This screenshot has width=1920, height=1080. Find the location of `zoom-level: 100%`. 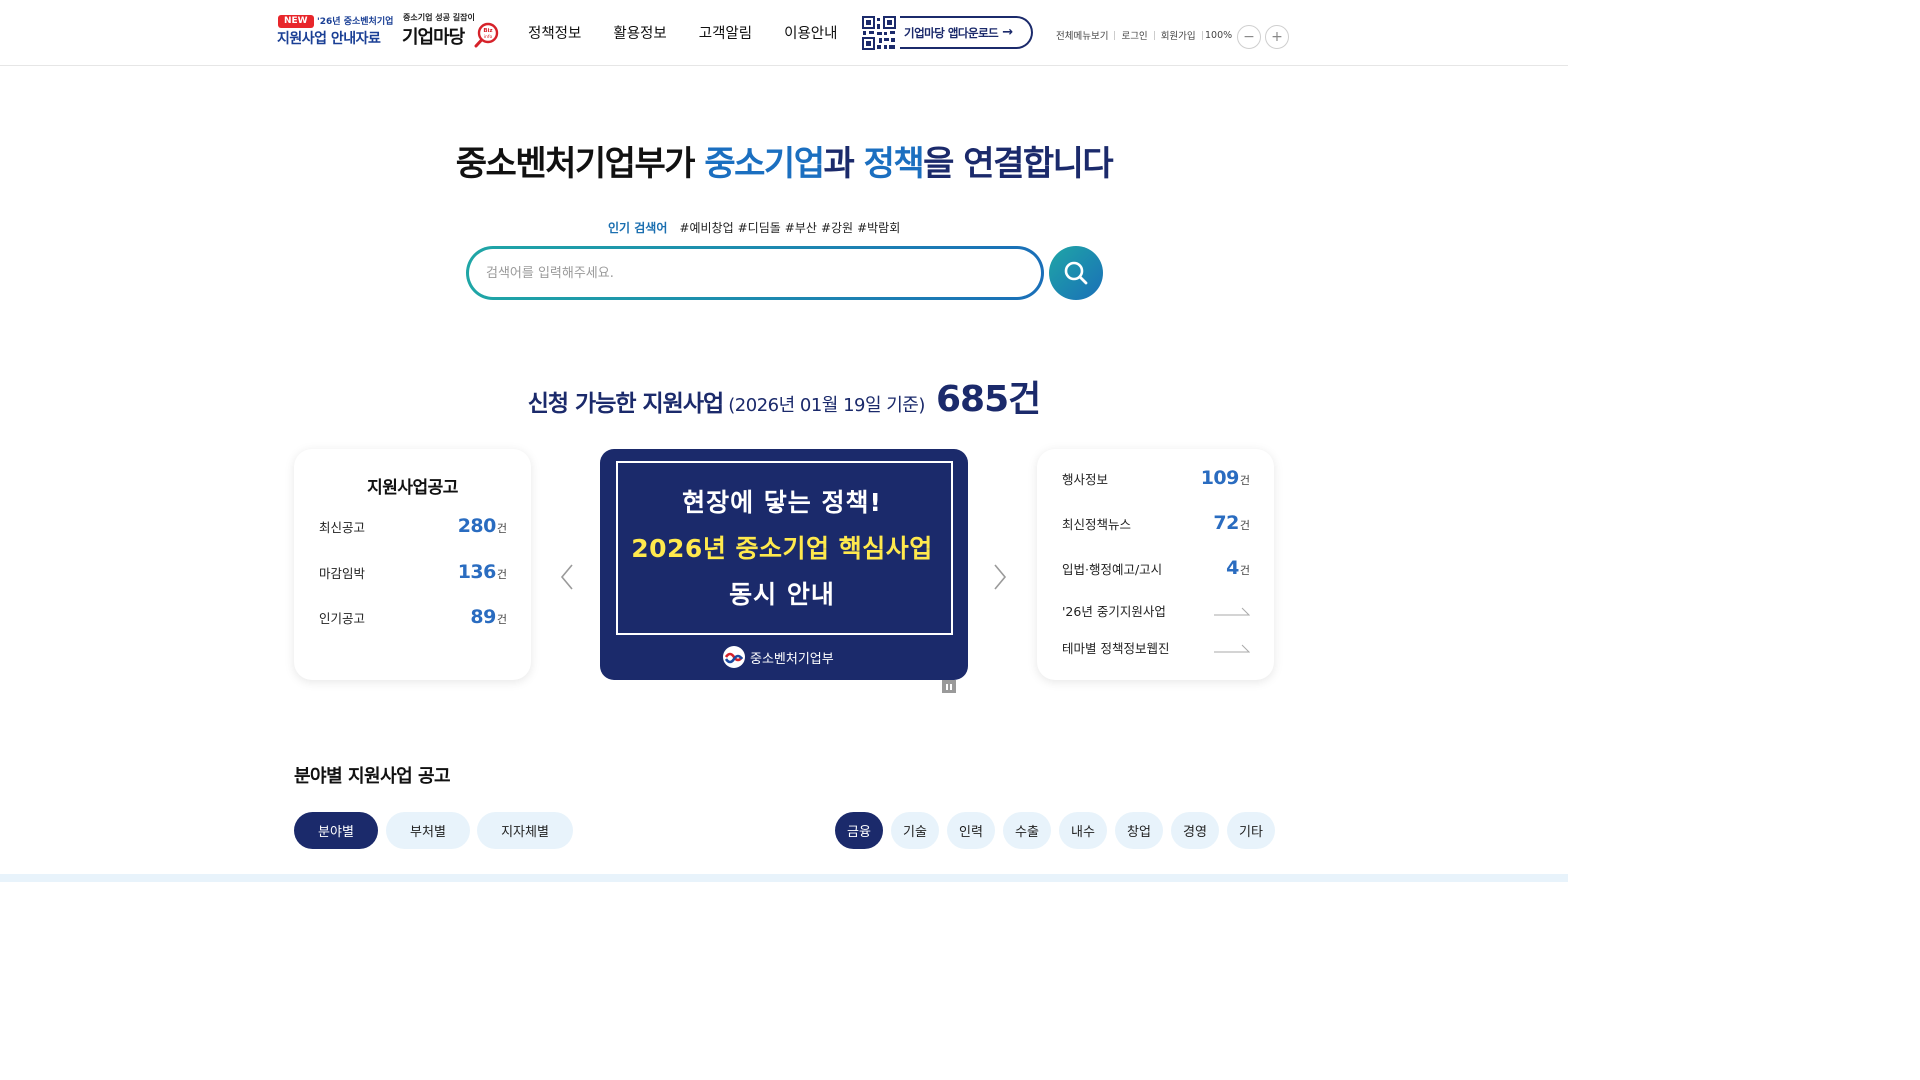

zoom-level: 100% is located at coordinates (1219, 35).